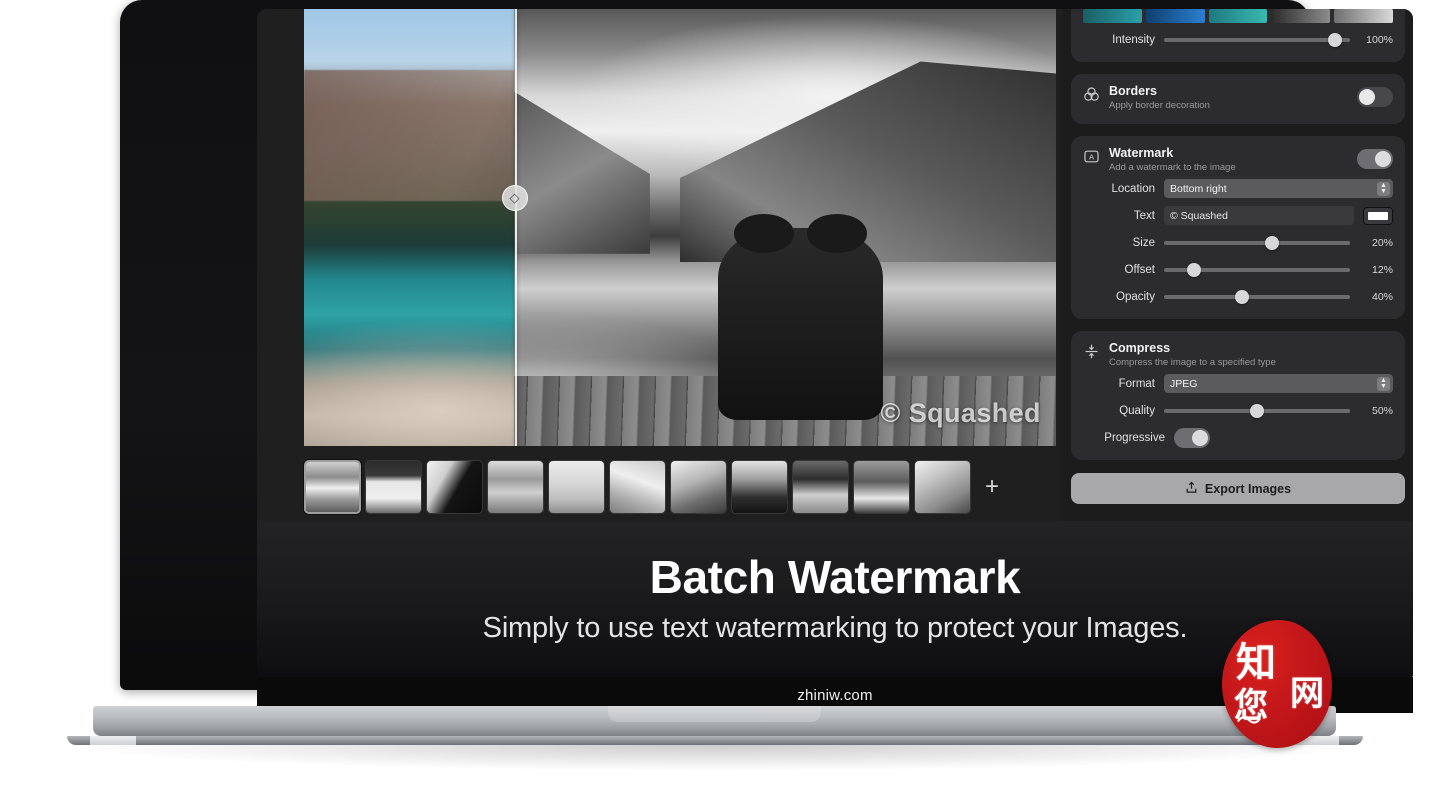 This screenshot has width=1429, height=797. What do you see at coordinates (1133, 188) in the screenshot?
I see `location-label: Location` at bounding box center [1133, 188].